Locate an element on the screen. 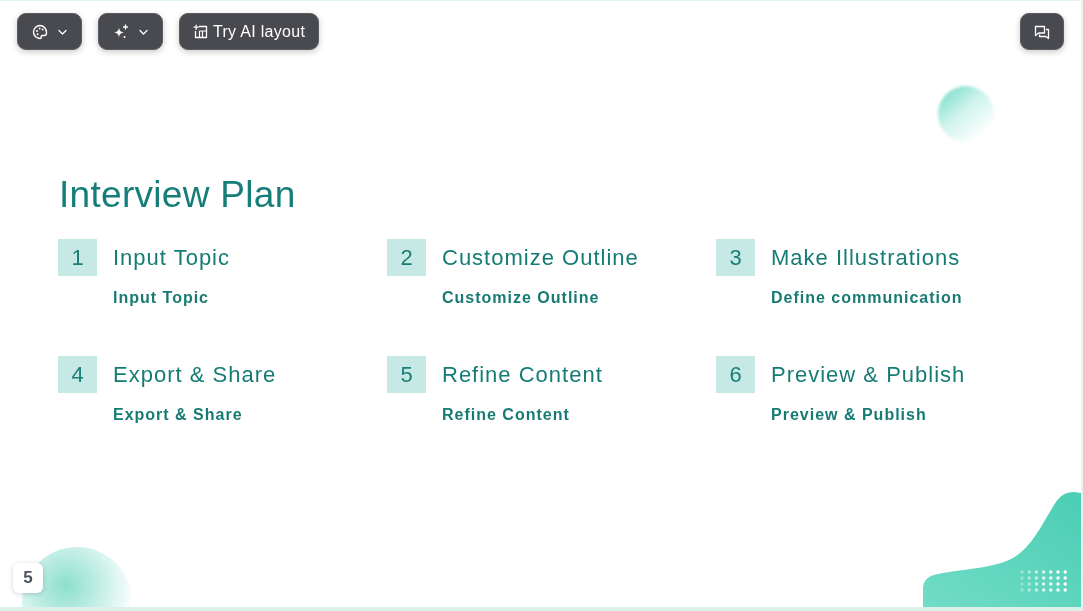  step-description: Customize Outline is located at coordinates (521, 298).